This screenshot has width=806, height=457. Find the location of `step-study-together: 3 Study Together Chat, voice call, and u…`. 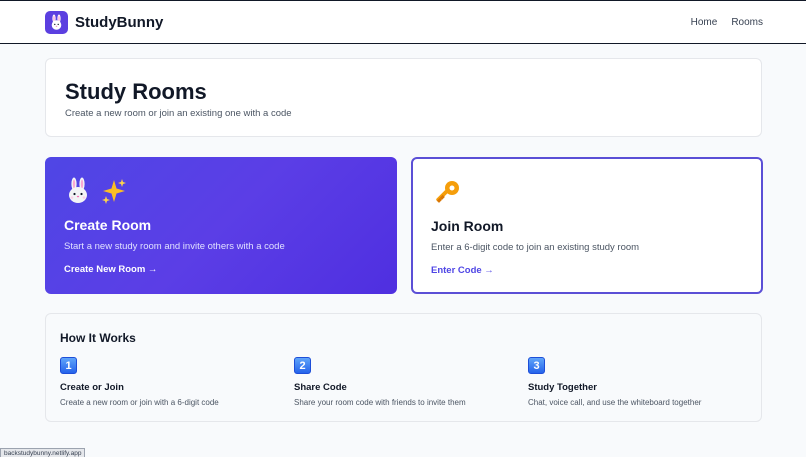

step-study-together: 3 Study Together Chat, voice call, and u… is located at coordinates (638, 382).